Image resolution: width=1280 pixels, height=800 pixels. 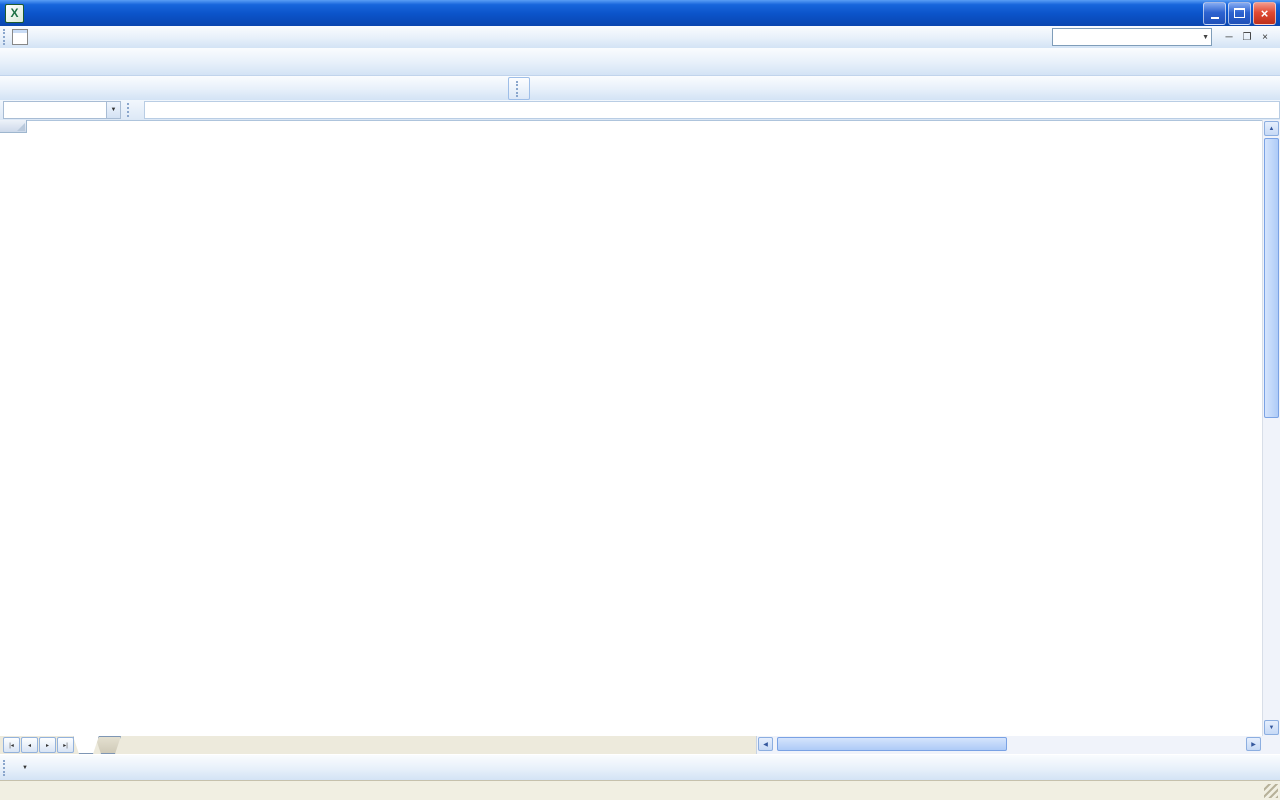 What do you see at coordinates (20, 37) in the screenshot?
I see `worksheet-menu-icon` at bounding box center [20, 37].